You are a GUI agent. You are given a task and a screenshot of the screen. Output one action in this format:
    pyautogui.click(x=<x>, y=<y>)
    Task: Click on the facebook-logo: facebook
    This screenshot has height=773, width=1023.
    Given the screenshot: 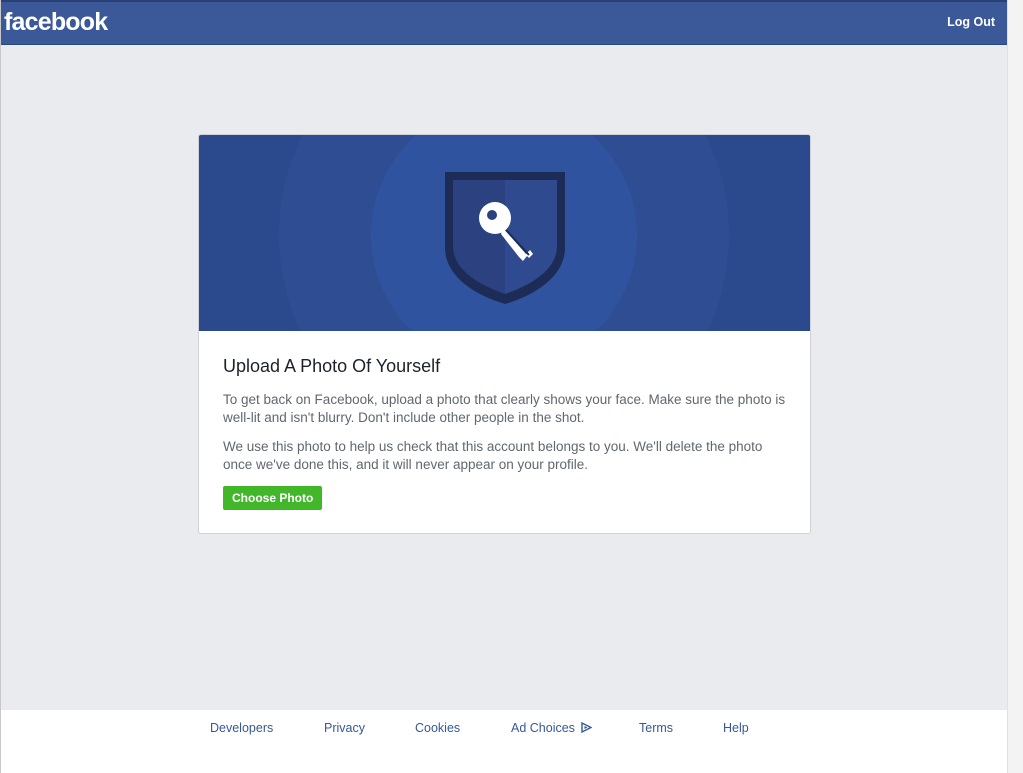 What is the action you would take?
    pyautogui.click(x=56, y=22)
    